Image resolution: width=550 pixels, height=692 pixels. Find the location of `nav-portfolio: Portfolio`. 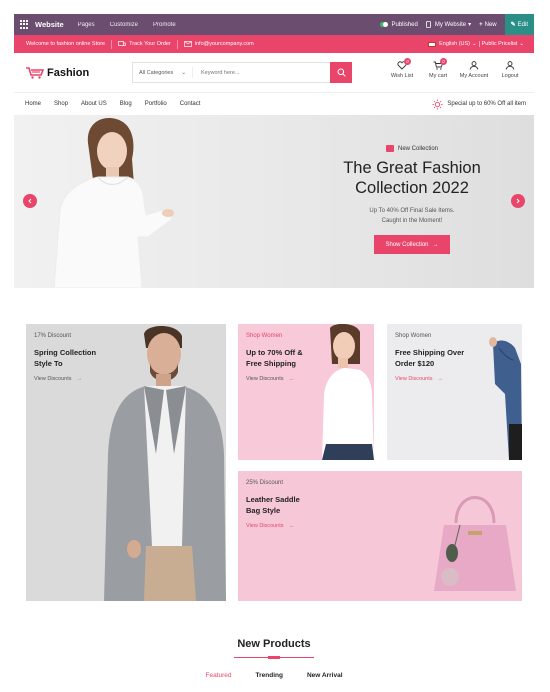

nav-portfolio: Portfolio is located at coordinates (156, 104).